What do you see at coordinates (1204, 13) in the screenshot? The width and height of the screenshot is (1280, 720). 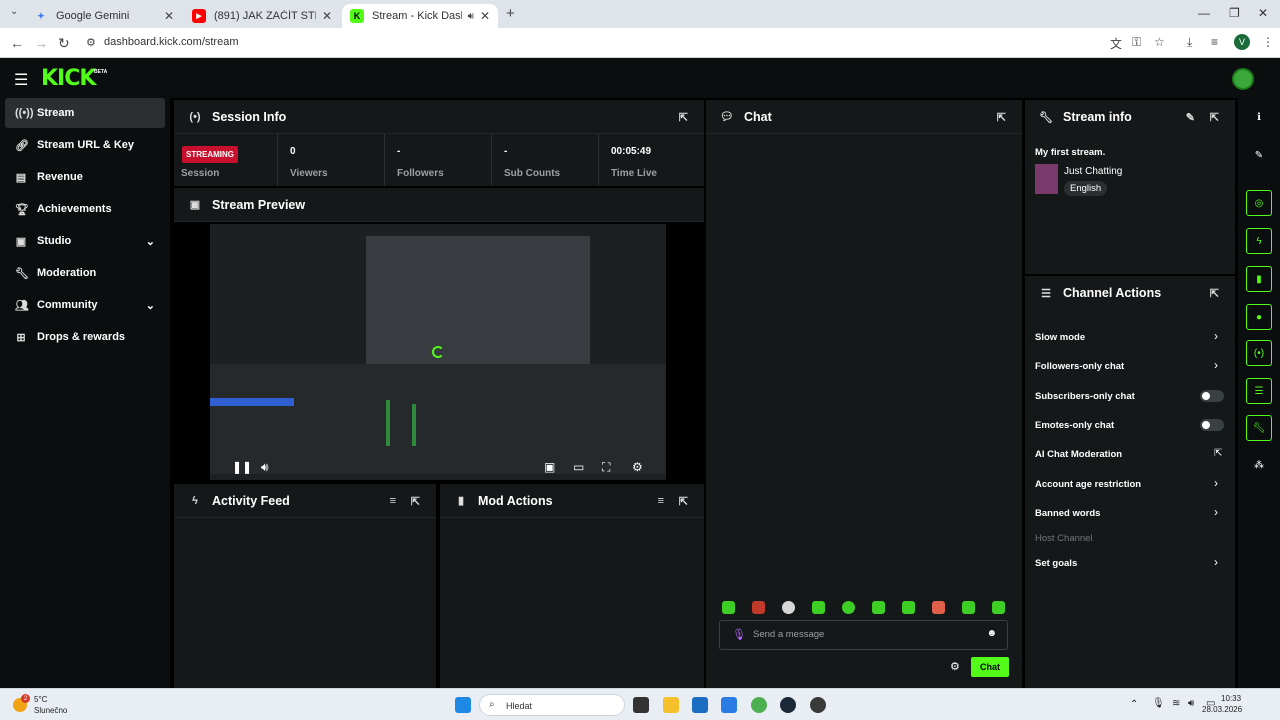 I see `minimize-icon: —` at bounding box center [1204, 13].